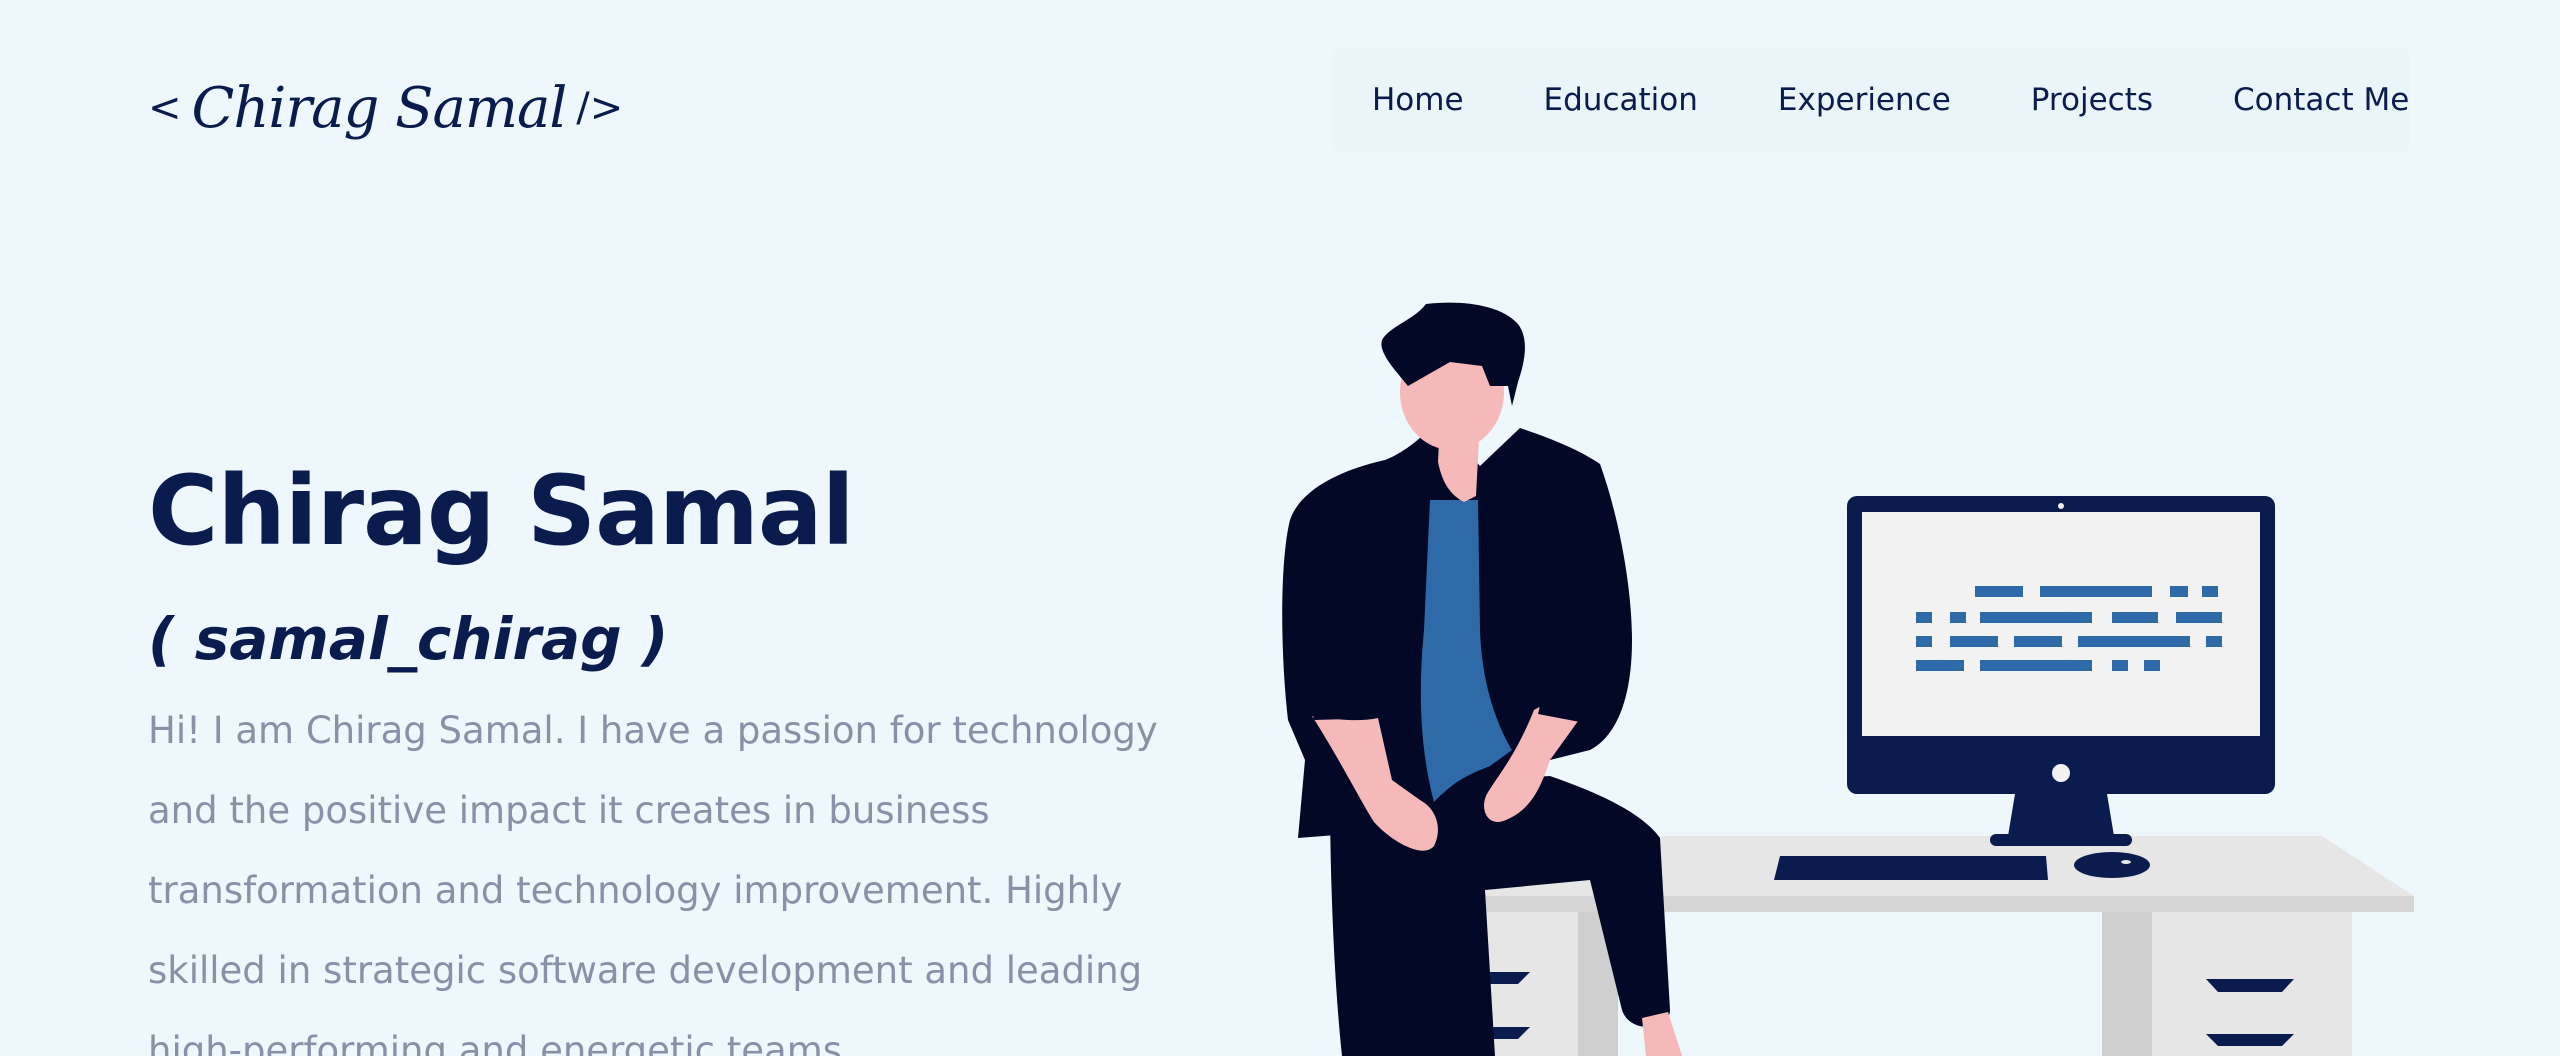 The width and height of the screenshot is (2560, 1056). What do you see at coordinates (165, 108) in the screenshot?
I see `logo-open-bracket: <` at bounding box center [165, 108].